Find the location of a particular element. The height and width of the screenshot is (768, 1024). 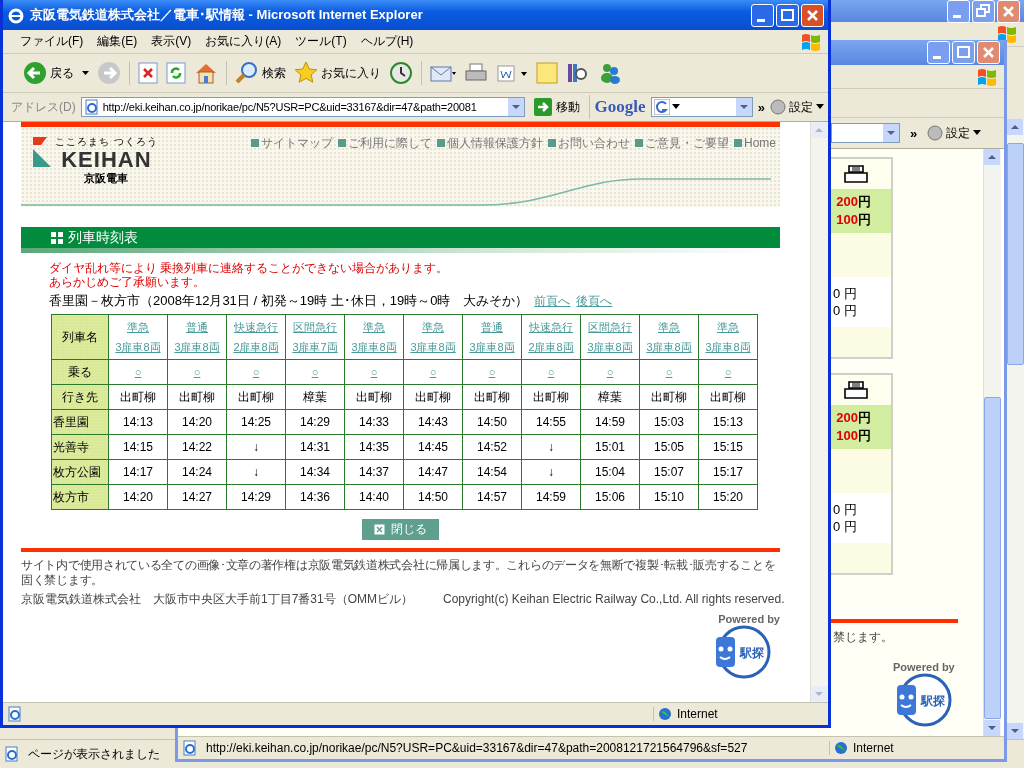

notice-text: ダイヤ乱れ等により 乗換列車に連絡することができない場合があります。 is located at coordinates (249, 268).